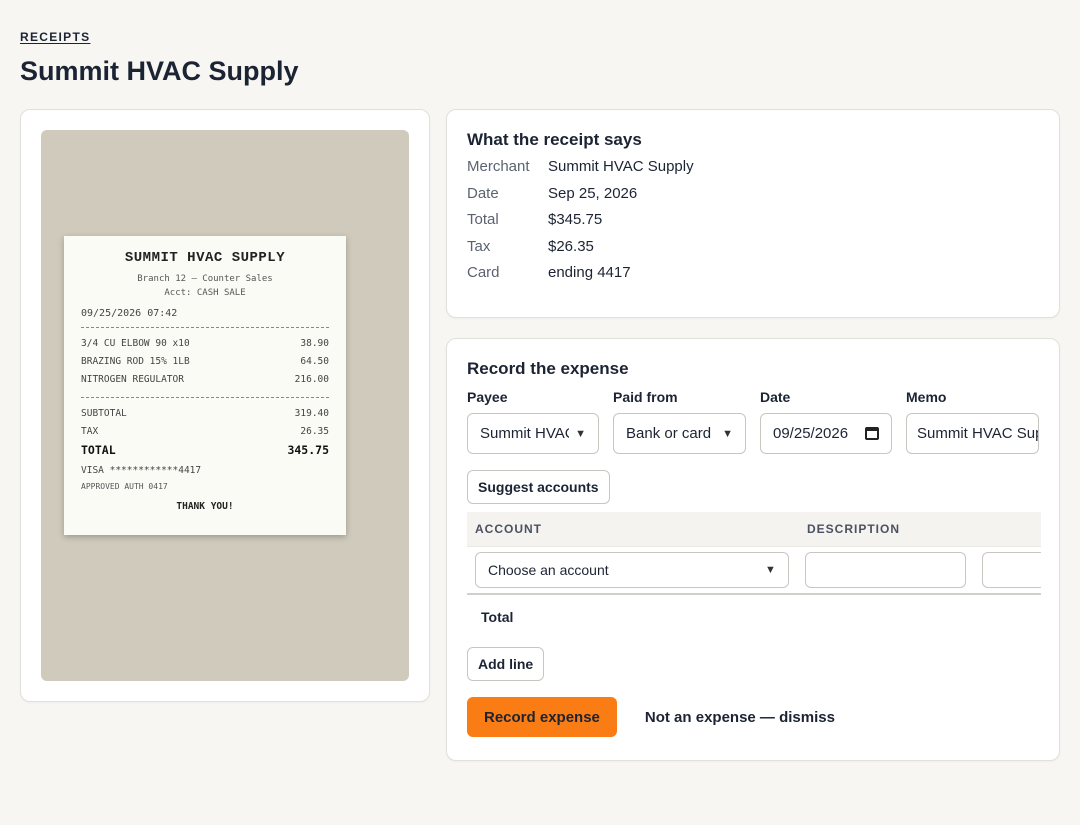  I want to click on memo-value: Summit HVAC Supply, so click(977, 433).